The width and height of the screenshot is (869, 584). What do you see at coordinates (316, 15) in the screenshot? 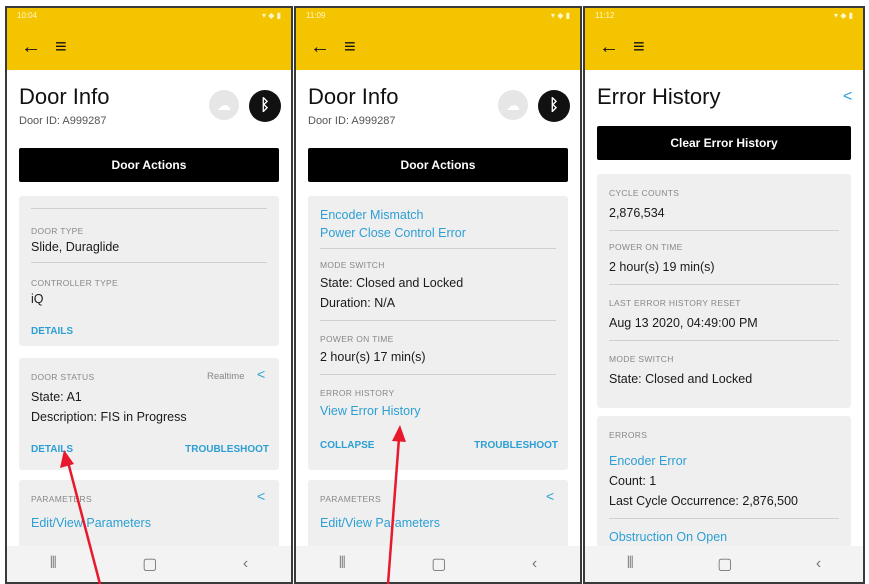
I see `status-time: 11:09` at bounding box center [316, 15].